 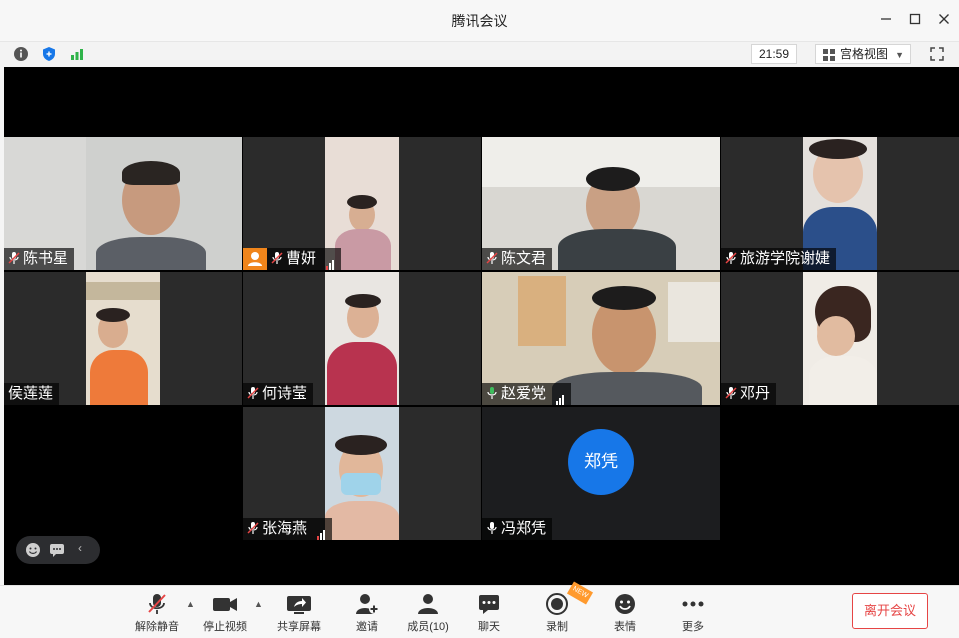 I want to click on leave-meeting-button: 离开会议, so click(x=890, y=611).